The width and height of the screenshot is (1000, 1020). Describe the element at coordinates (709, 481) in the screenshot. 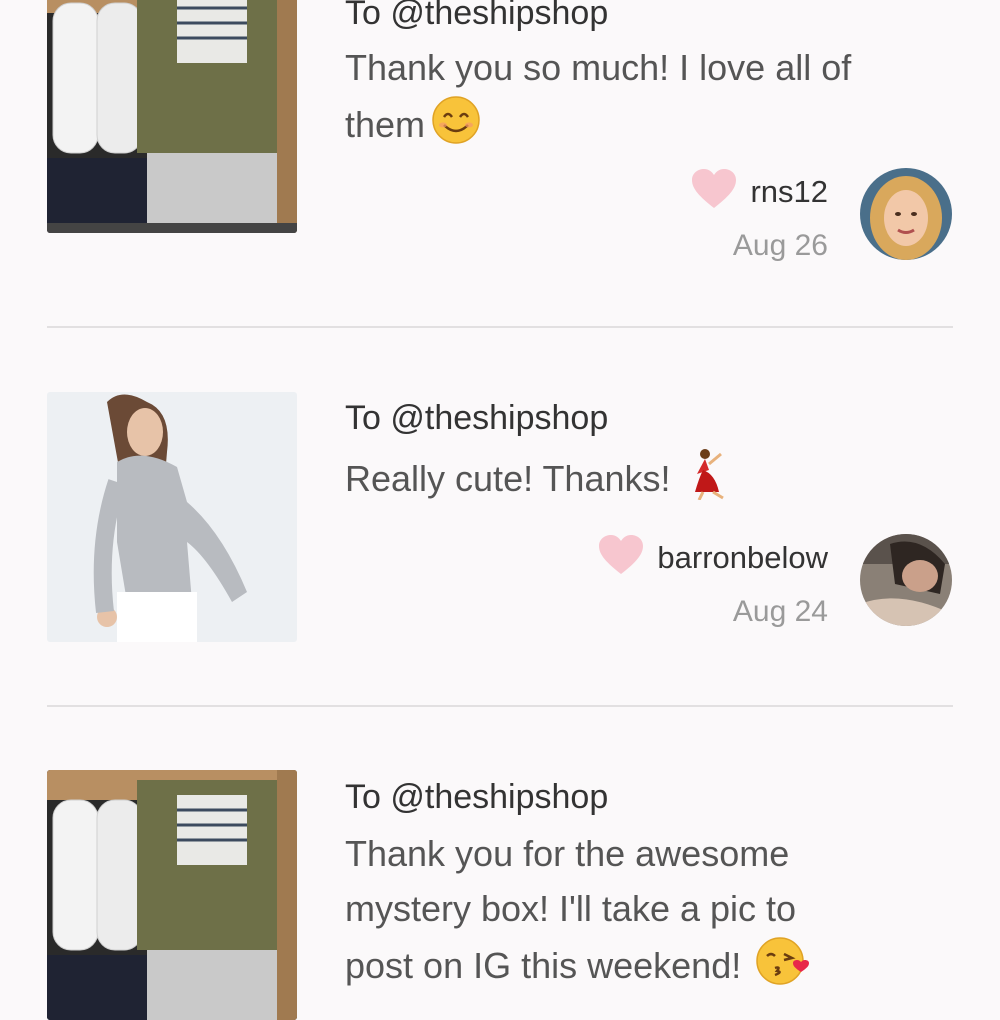

I see `dancer-icon` at that location.